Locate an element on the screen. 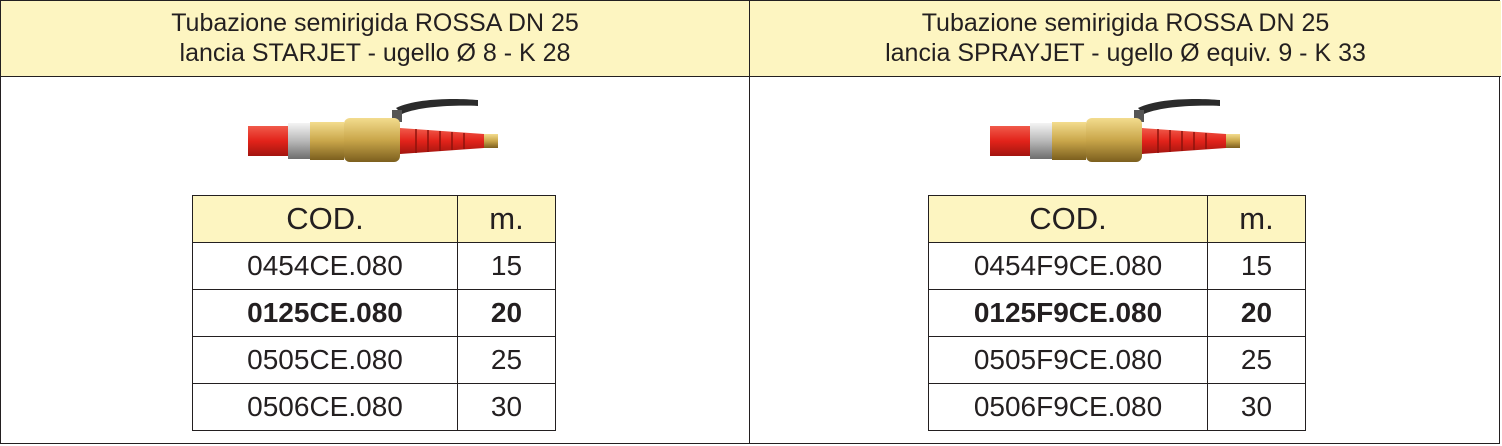 The height and width of the screenshot is (446, 1502). code-cell: 0125F9CE.080 is located at coordinates (1068, 313).